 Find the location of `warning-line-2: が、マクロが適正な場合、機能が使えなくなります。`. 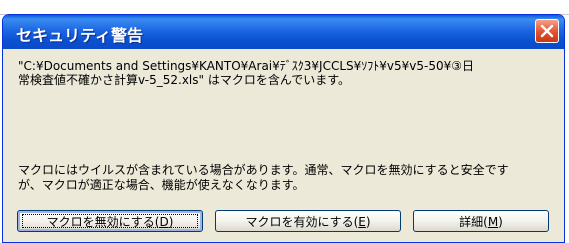

warning-line-2: が、マクロが適正な場合、機能が使えなくなります。 is located at coordinates (161, 185).